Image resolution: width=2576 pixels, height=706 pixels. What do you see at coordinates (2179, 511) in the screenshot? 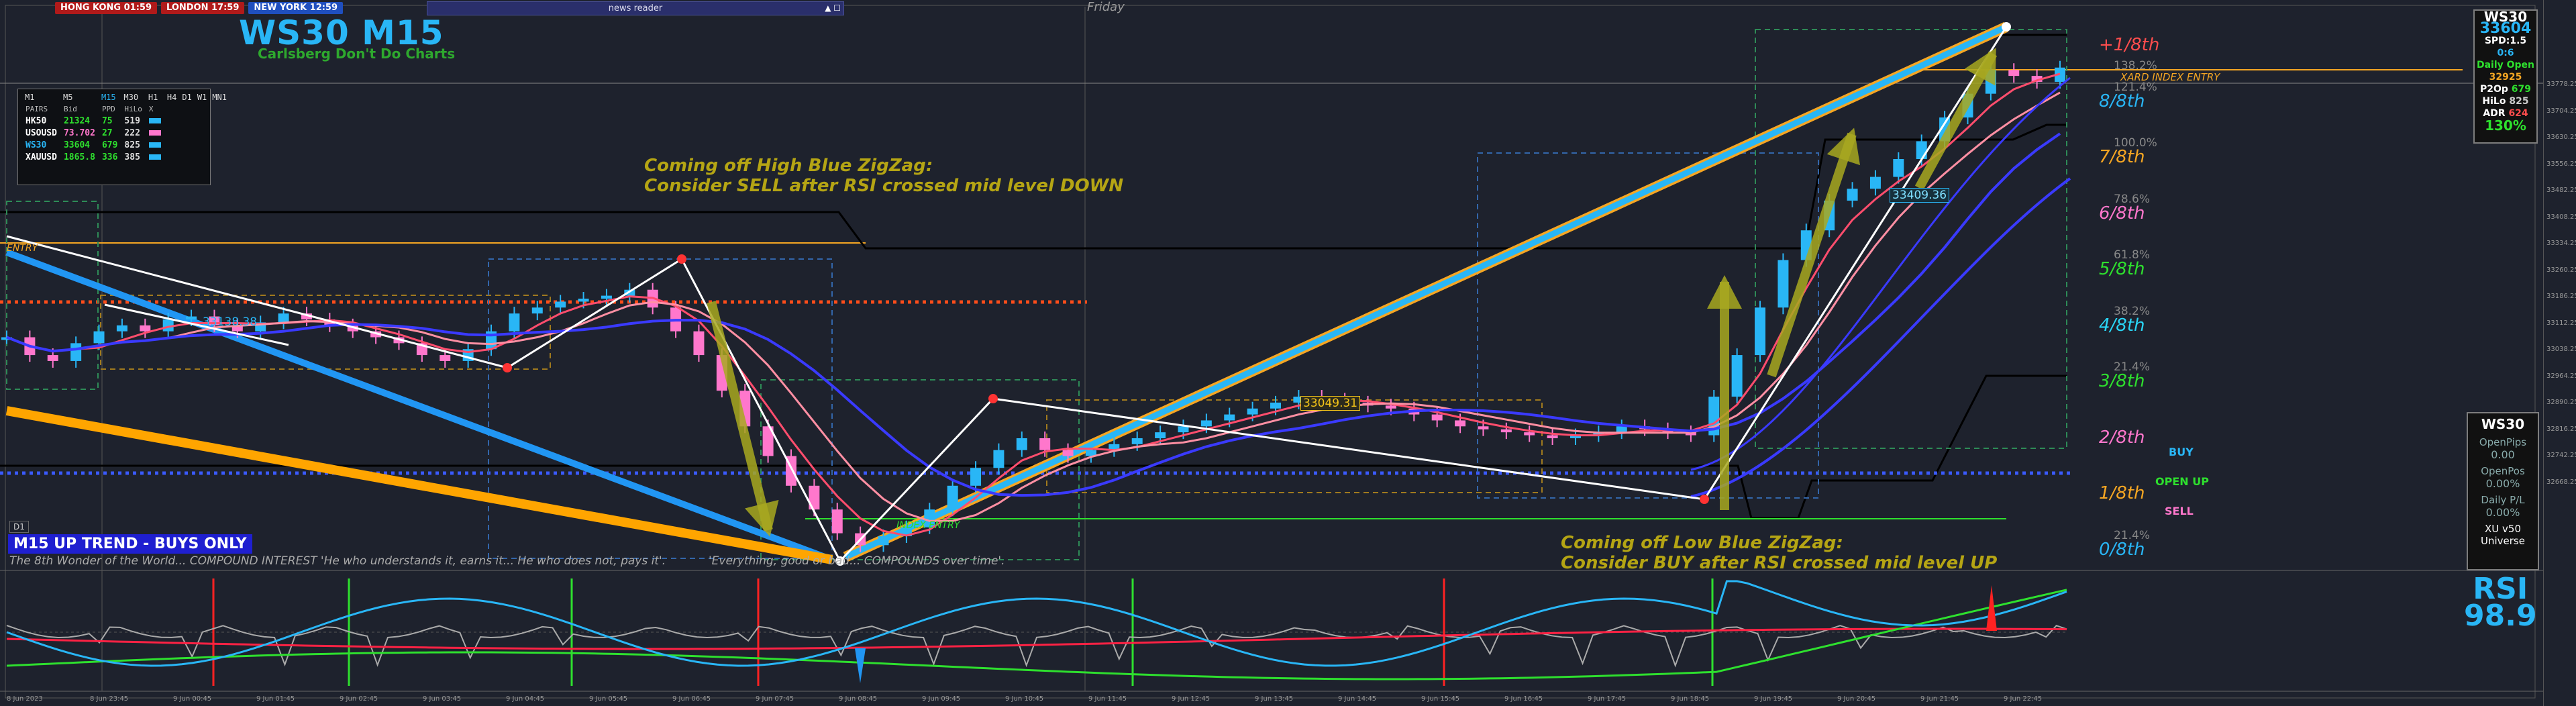
I see `sell-signal-label: SELL` at bounding box center [2179, 511].